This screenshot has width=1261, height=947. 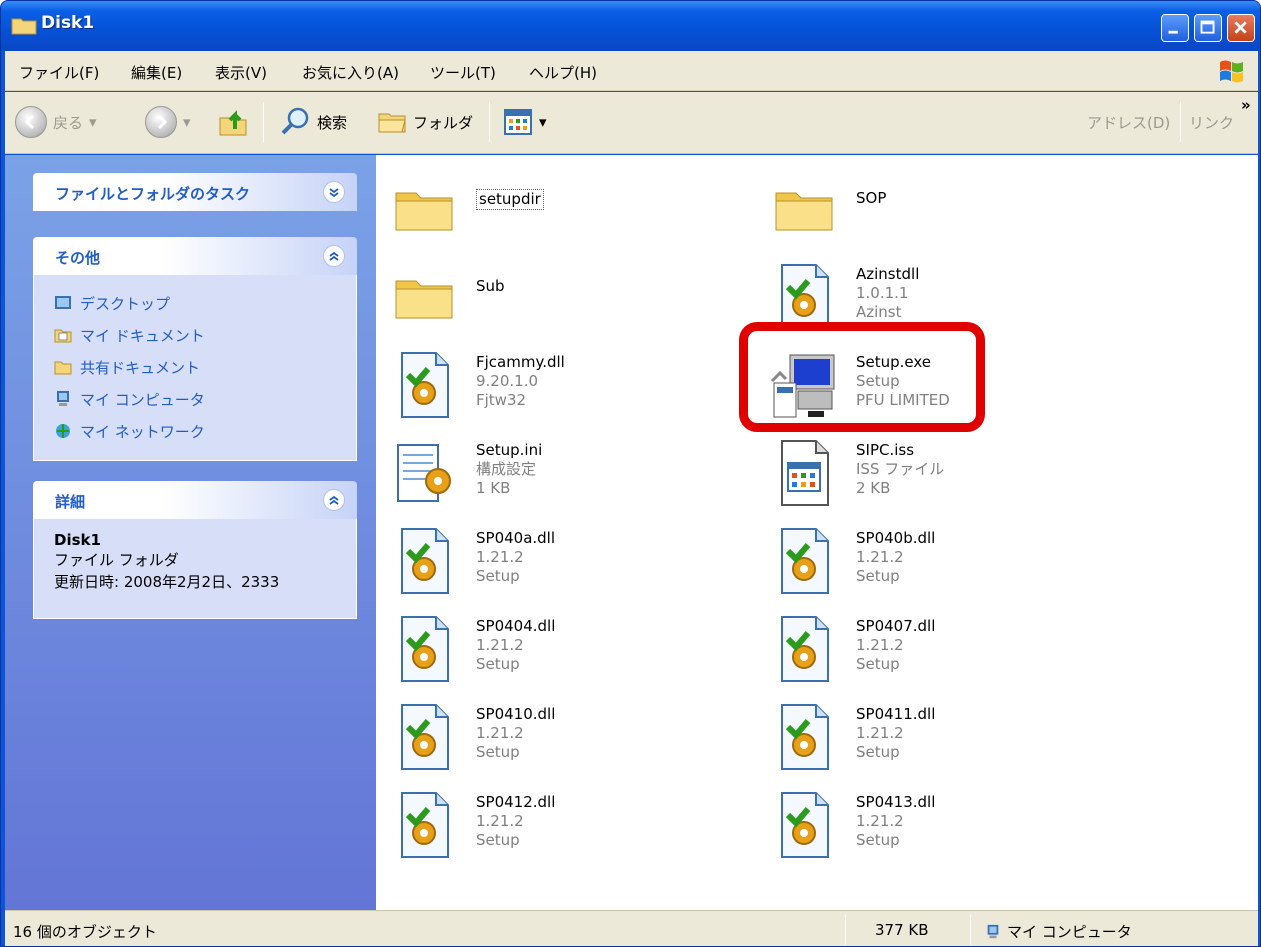 I want to click on folders-icon, so click(x=392, y=123).